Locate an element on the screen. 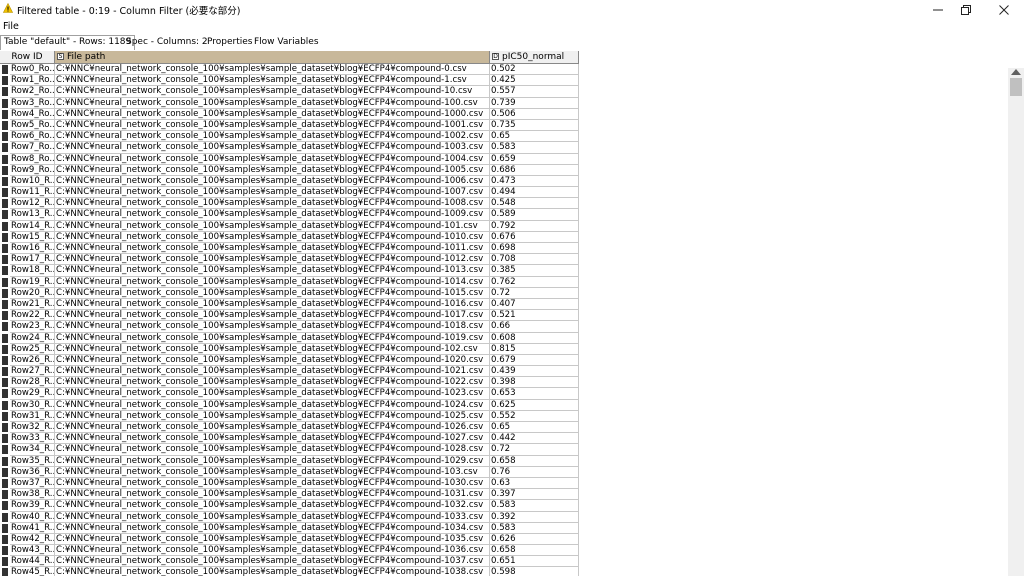  pic50-cell: 0.398 is located at coordinates (534, 383).